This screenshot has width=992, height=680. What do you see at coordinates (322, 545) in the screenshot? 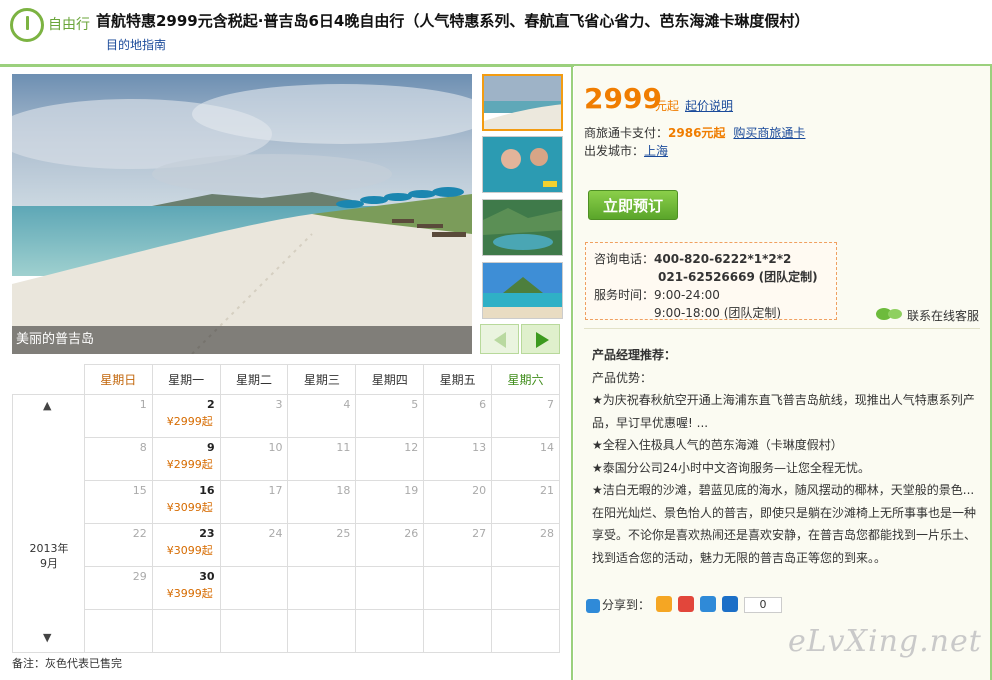
I see `calendar-day-cell: 25` at bounding box center [322, 545].